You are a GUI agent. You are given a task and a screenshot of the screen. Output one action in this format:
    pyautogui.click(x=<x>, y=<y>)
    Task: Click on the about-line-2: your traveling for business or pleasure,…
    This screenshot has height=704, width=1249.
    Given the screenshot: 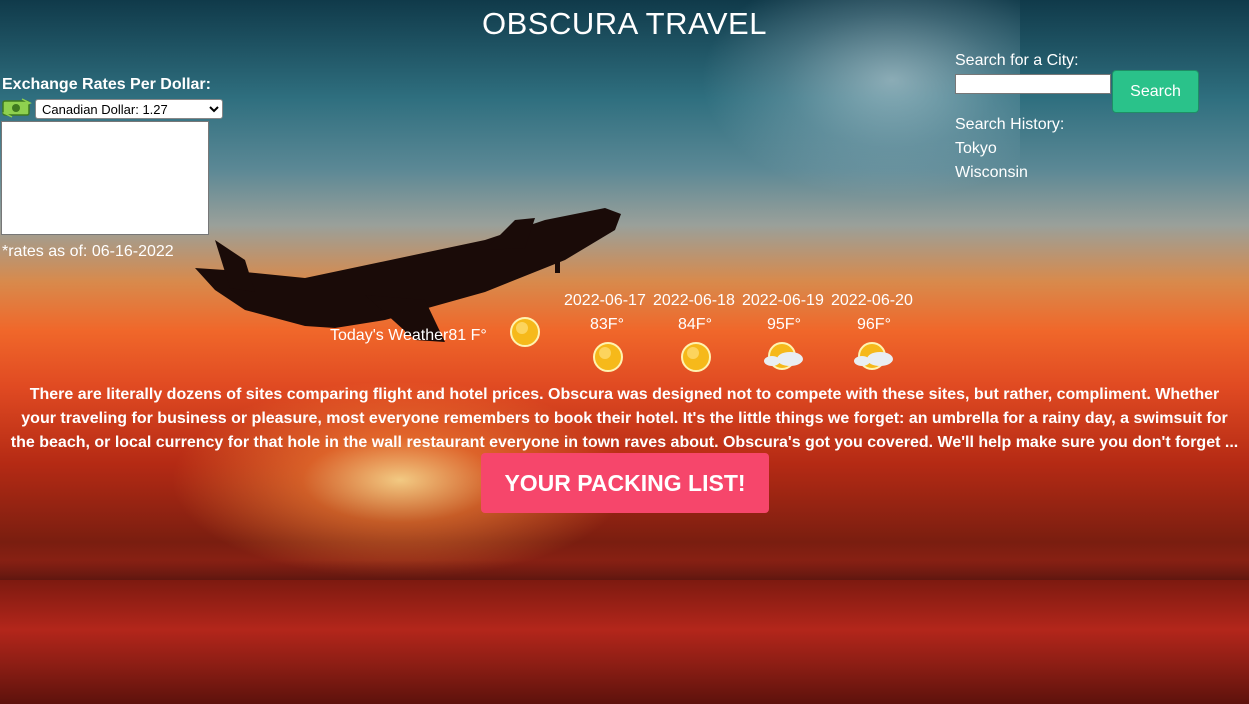 What is the action you would take?
    pyautogui.click(x=624, y=418)
    